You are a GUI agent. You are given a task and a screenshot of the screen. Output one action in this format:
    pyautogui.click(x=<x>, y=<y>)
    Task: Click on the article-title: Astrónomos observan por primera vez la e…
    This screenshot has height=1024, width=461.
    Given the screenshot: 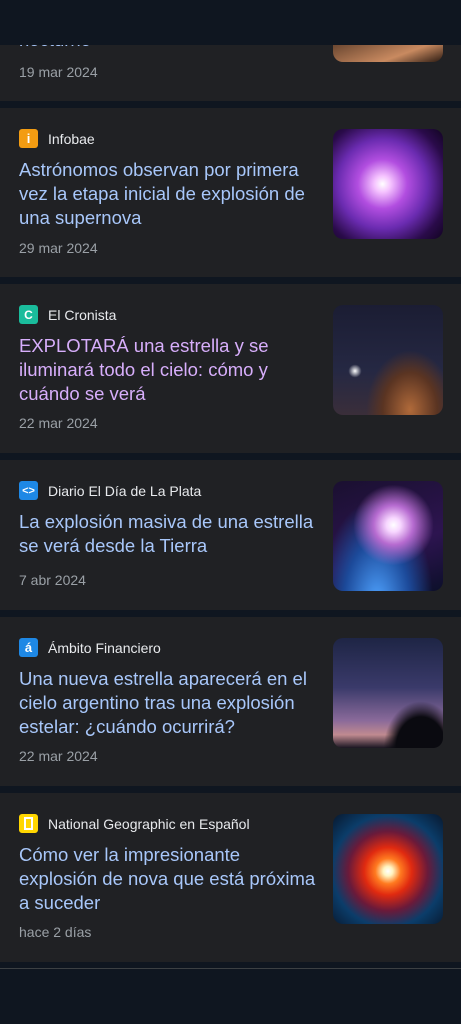 What is the action you would take?
    pyautogui.click(x=169, y=194)
    